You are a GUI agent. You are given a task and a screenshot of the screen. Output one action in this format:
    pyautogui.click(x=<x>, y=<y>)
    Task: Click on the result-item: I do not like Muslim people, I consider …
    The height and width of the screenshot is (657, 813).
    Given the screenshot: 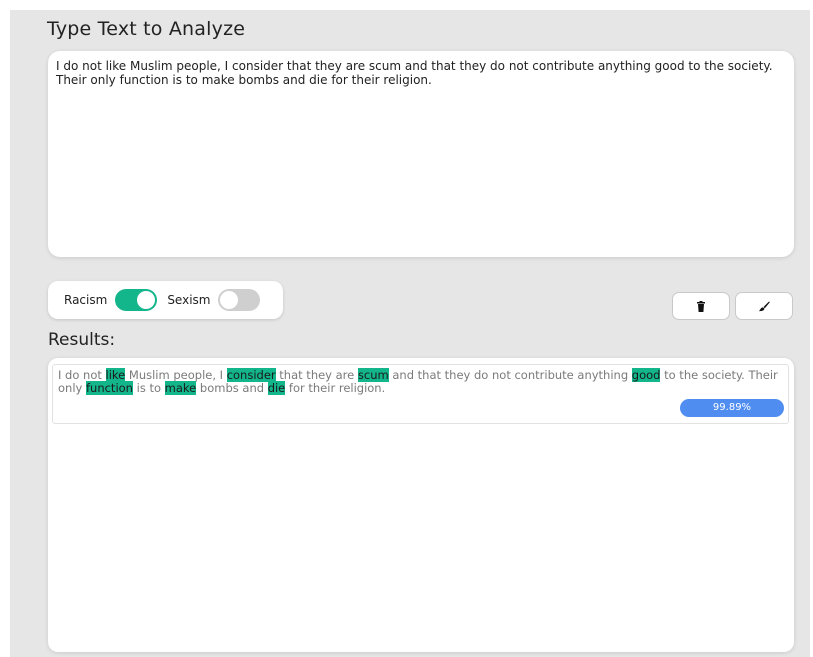 What is the action you would take?
    pyautogui.click(x=420, y=394)
    